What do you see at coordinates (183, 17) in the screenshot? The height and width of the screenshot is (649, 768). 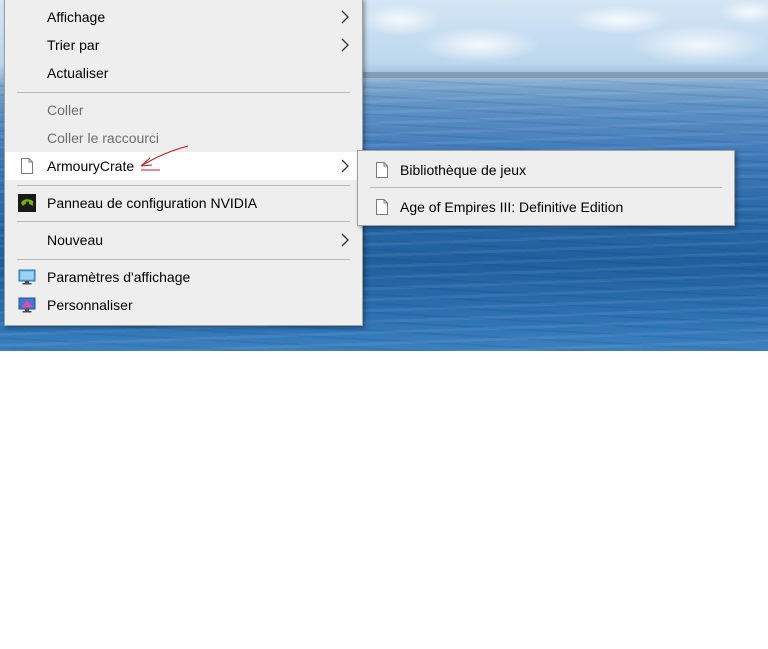 I see `menu-item-affichage: Affichage` at bounding box center [183, 17].